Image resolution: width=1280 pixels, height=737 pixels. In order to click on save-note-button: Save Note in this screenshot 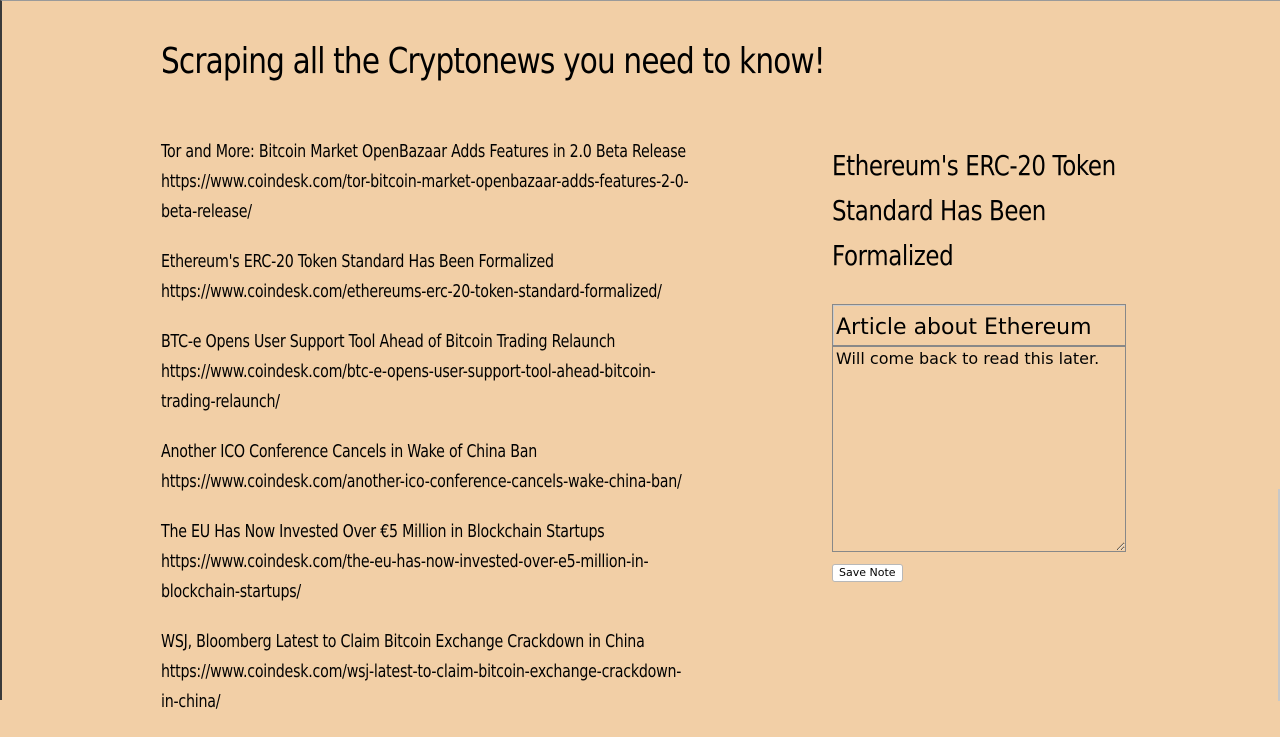, I will do `click(867, 573)`.